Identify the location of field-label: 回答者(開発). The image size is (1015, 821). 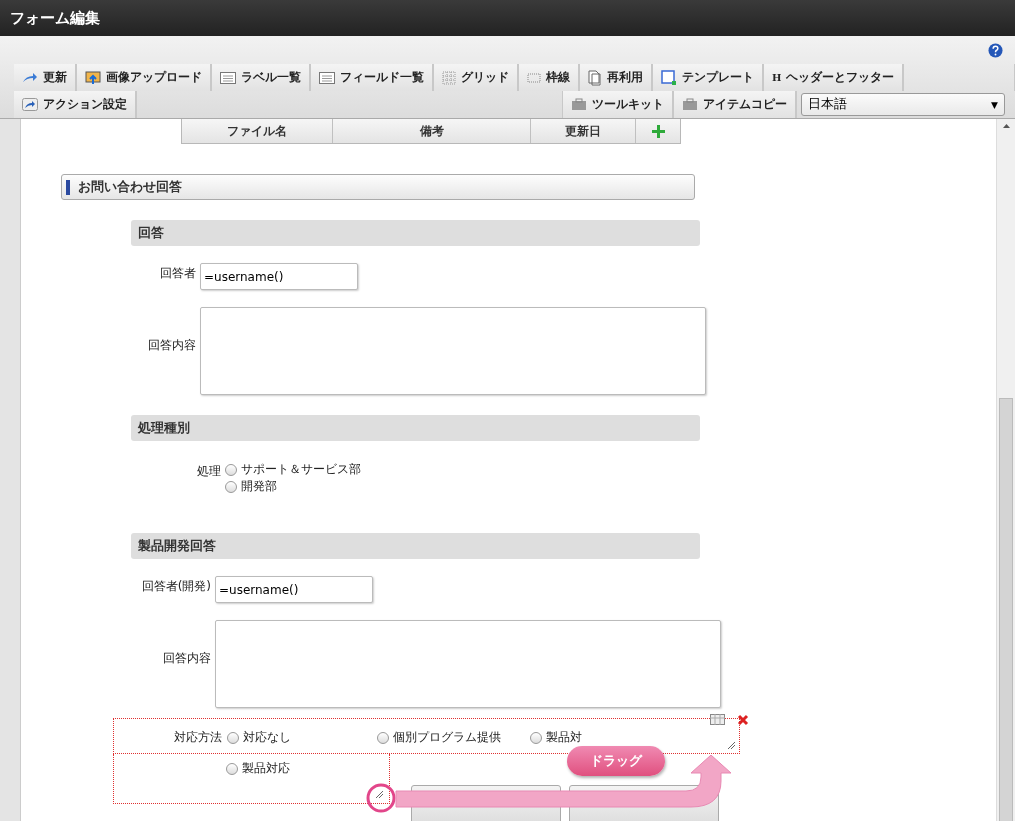
(175, 586).